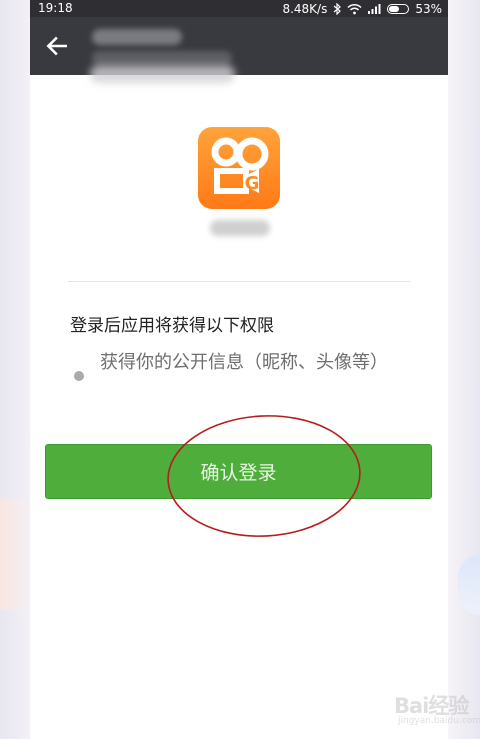 Image resolution: width=480 pixels, height=739 pixels. I want to click on battery-percent: 53%, so click(428, 8).